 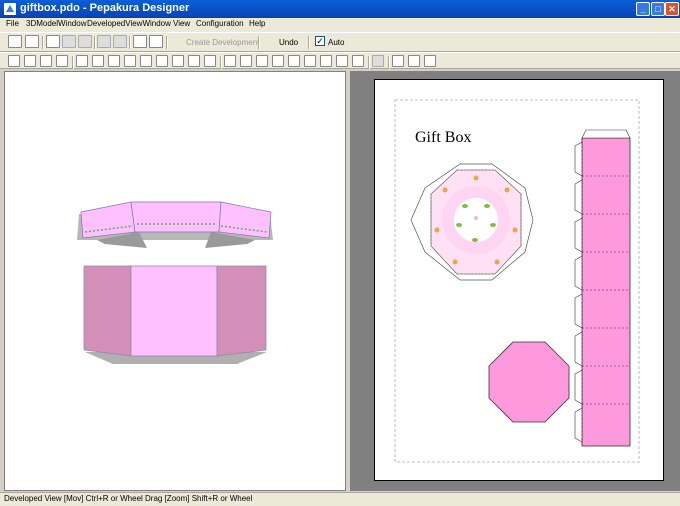 I want to click on window-title: giftbox.pdo - Pepakura Designer, so click(x=105, y=8).